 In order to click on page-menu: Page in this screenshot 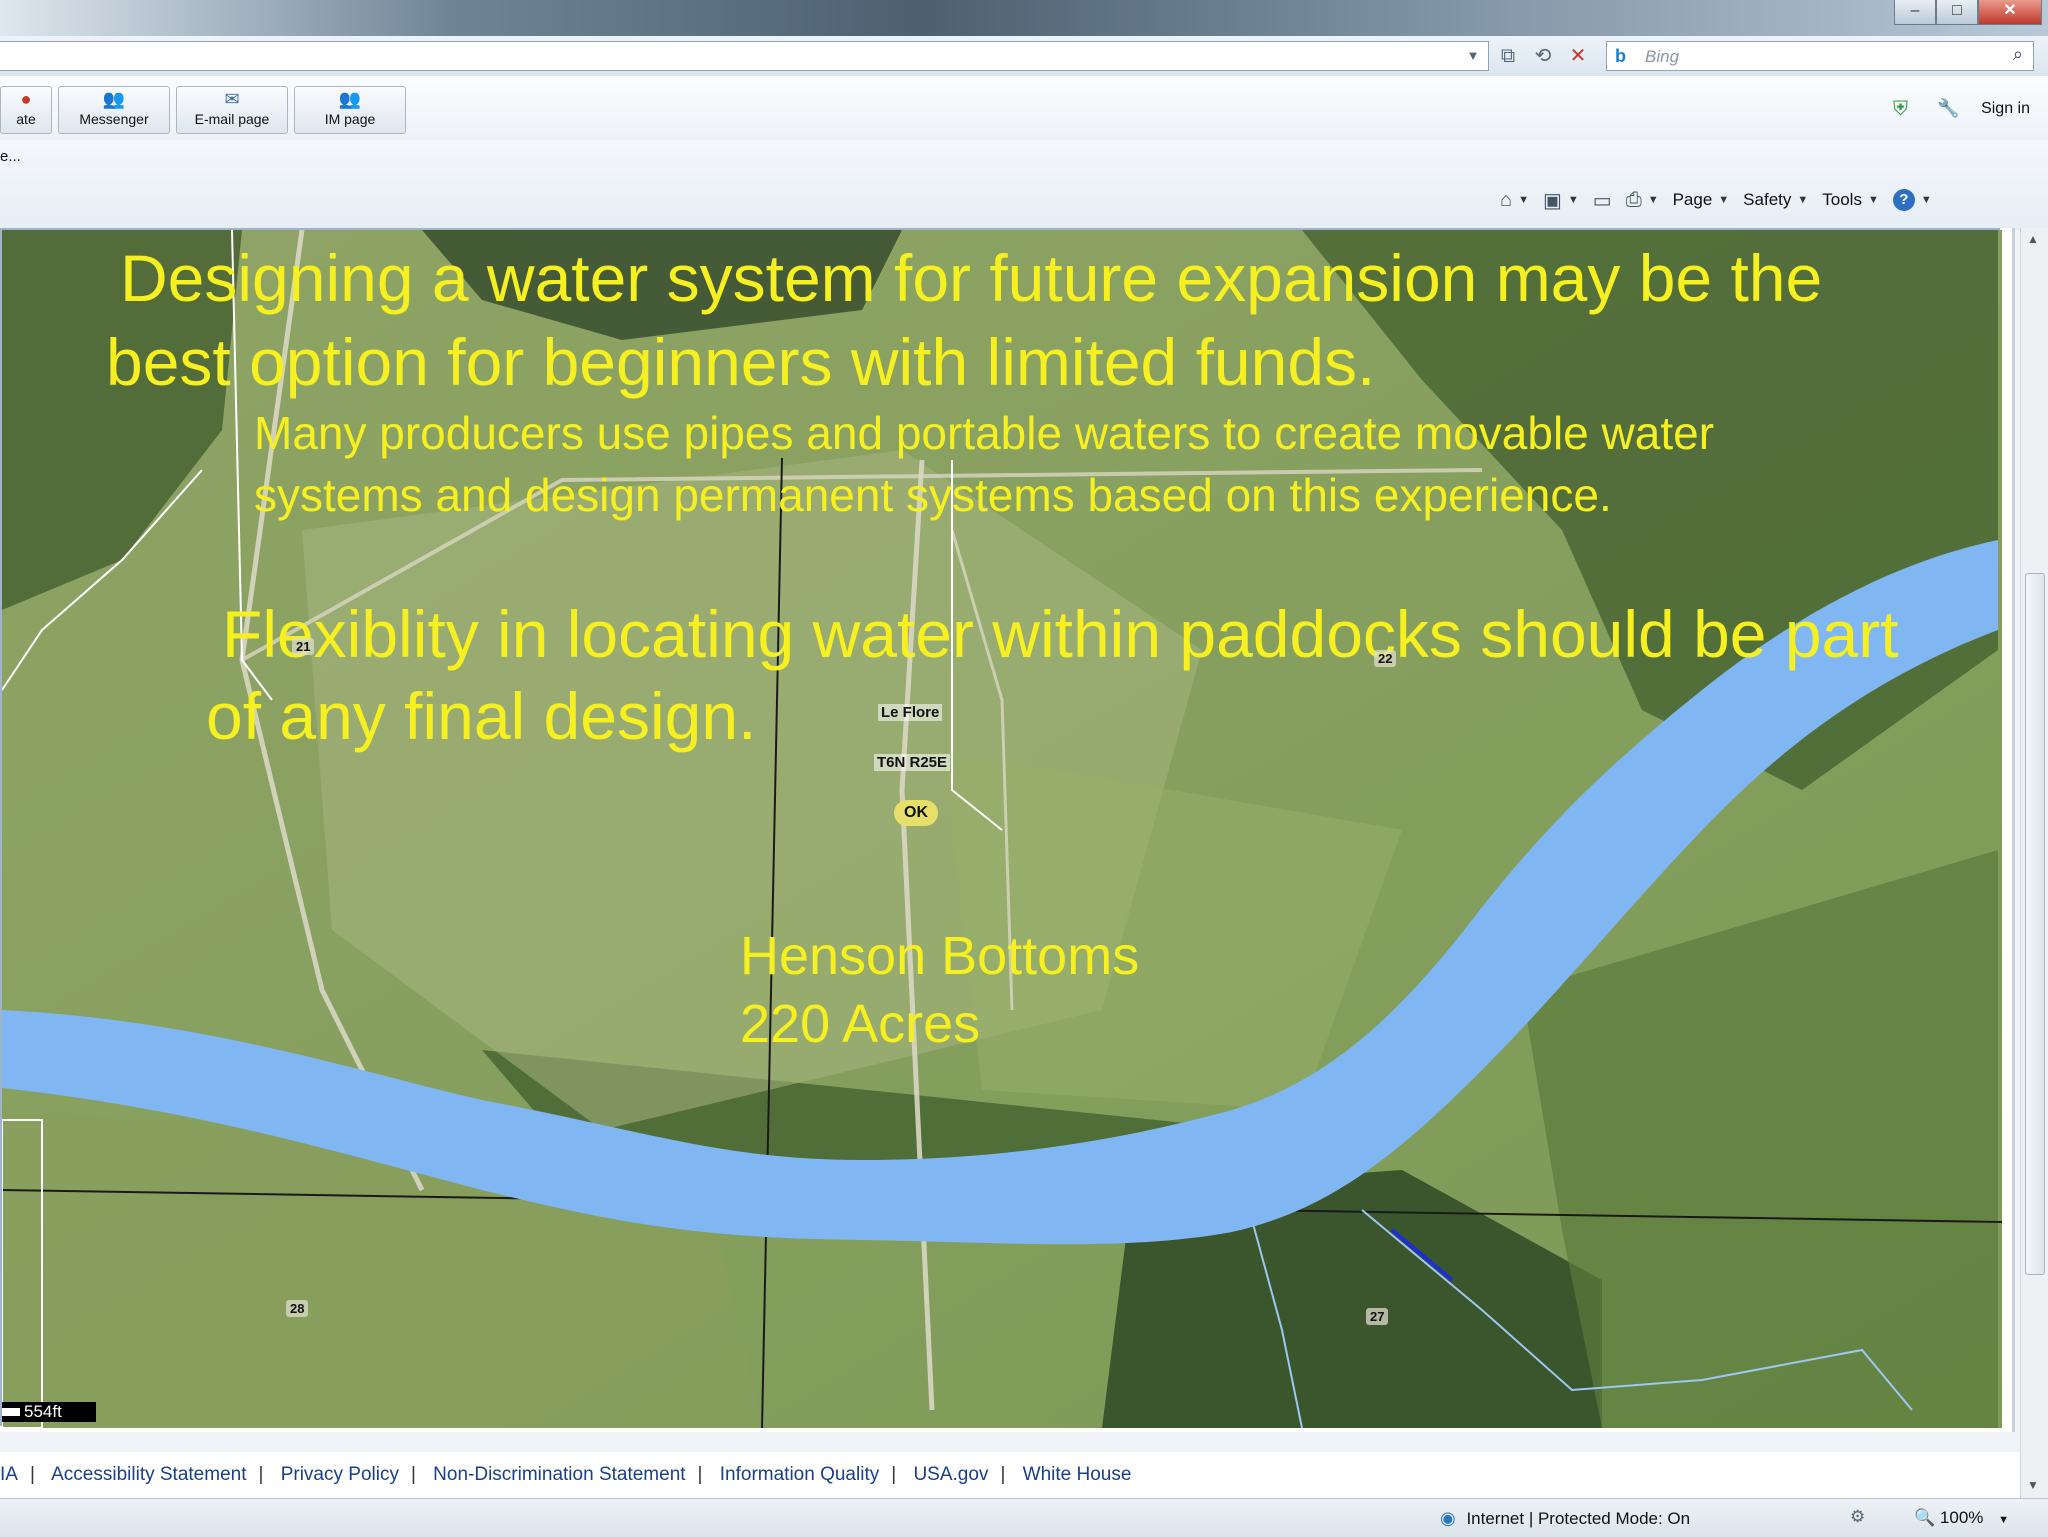, I will do `click(1693, 200)`.